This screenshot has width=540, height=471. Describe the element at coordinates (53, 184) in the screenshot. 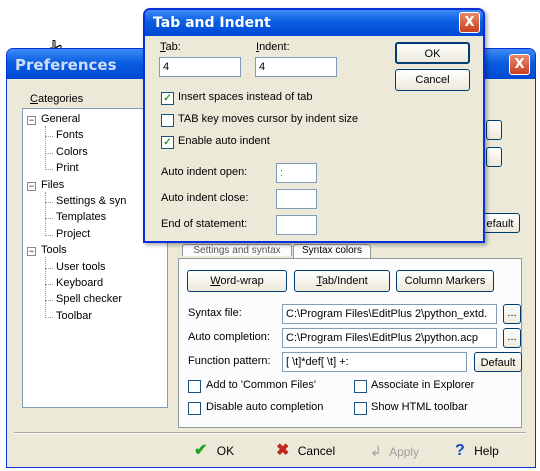

I see `tree-item-label: Files` at that location.